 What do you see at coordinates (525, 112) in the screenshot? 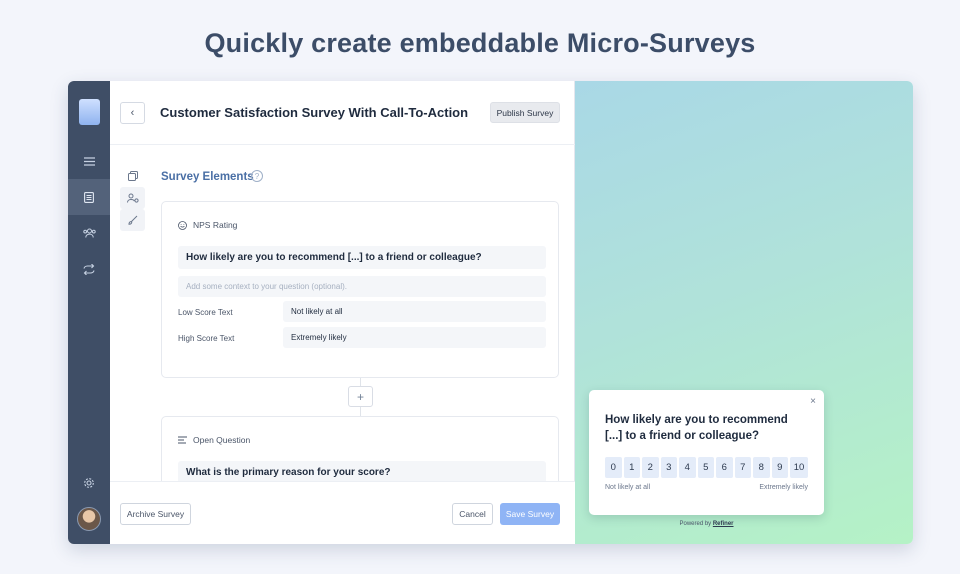
I see `publish-survey-button: Publish Survey` at bounding box center [525, 112].